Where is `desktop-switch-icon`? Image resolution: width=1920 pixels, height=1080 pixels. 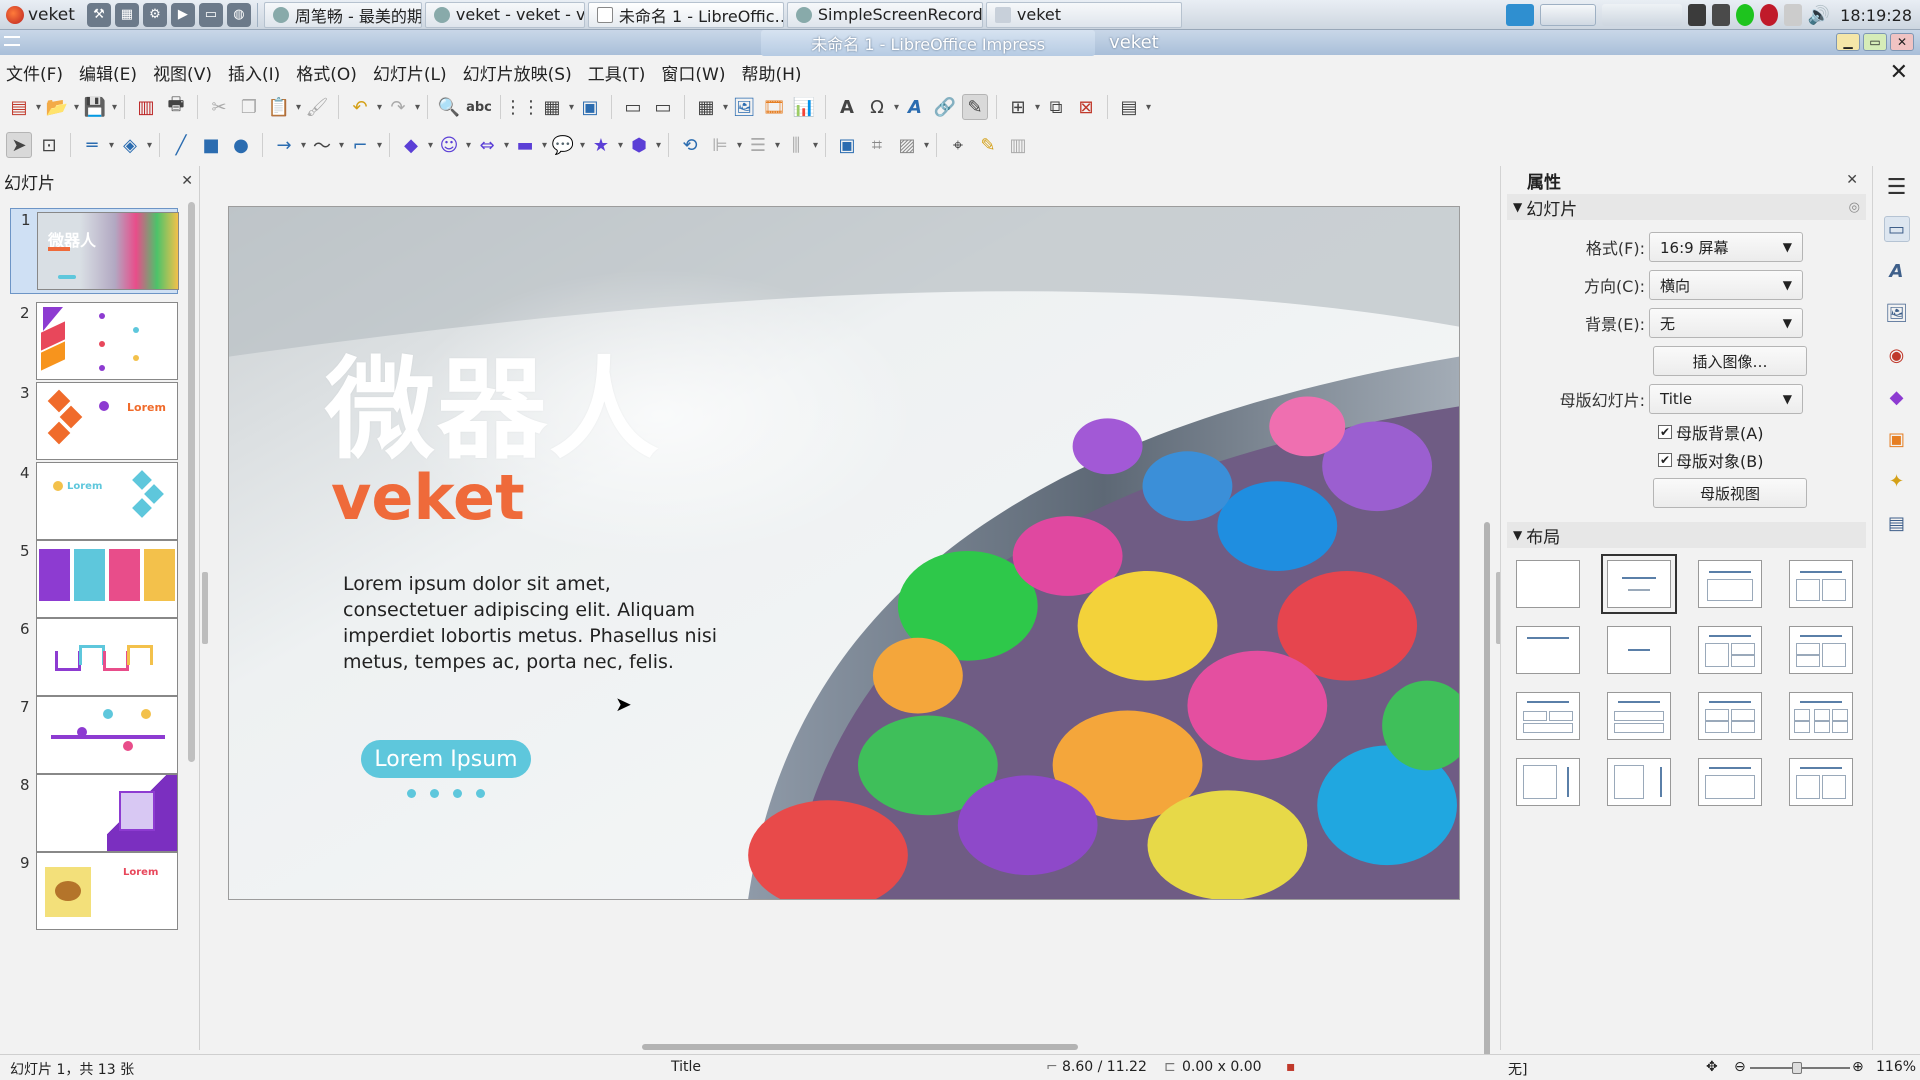 desktop-switch-icon is located at coordinates (1519, 15).